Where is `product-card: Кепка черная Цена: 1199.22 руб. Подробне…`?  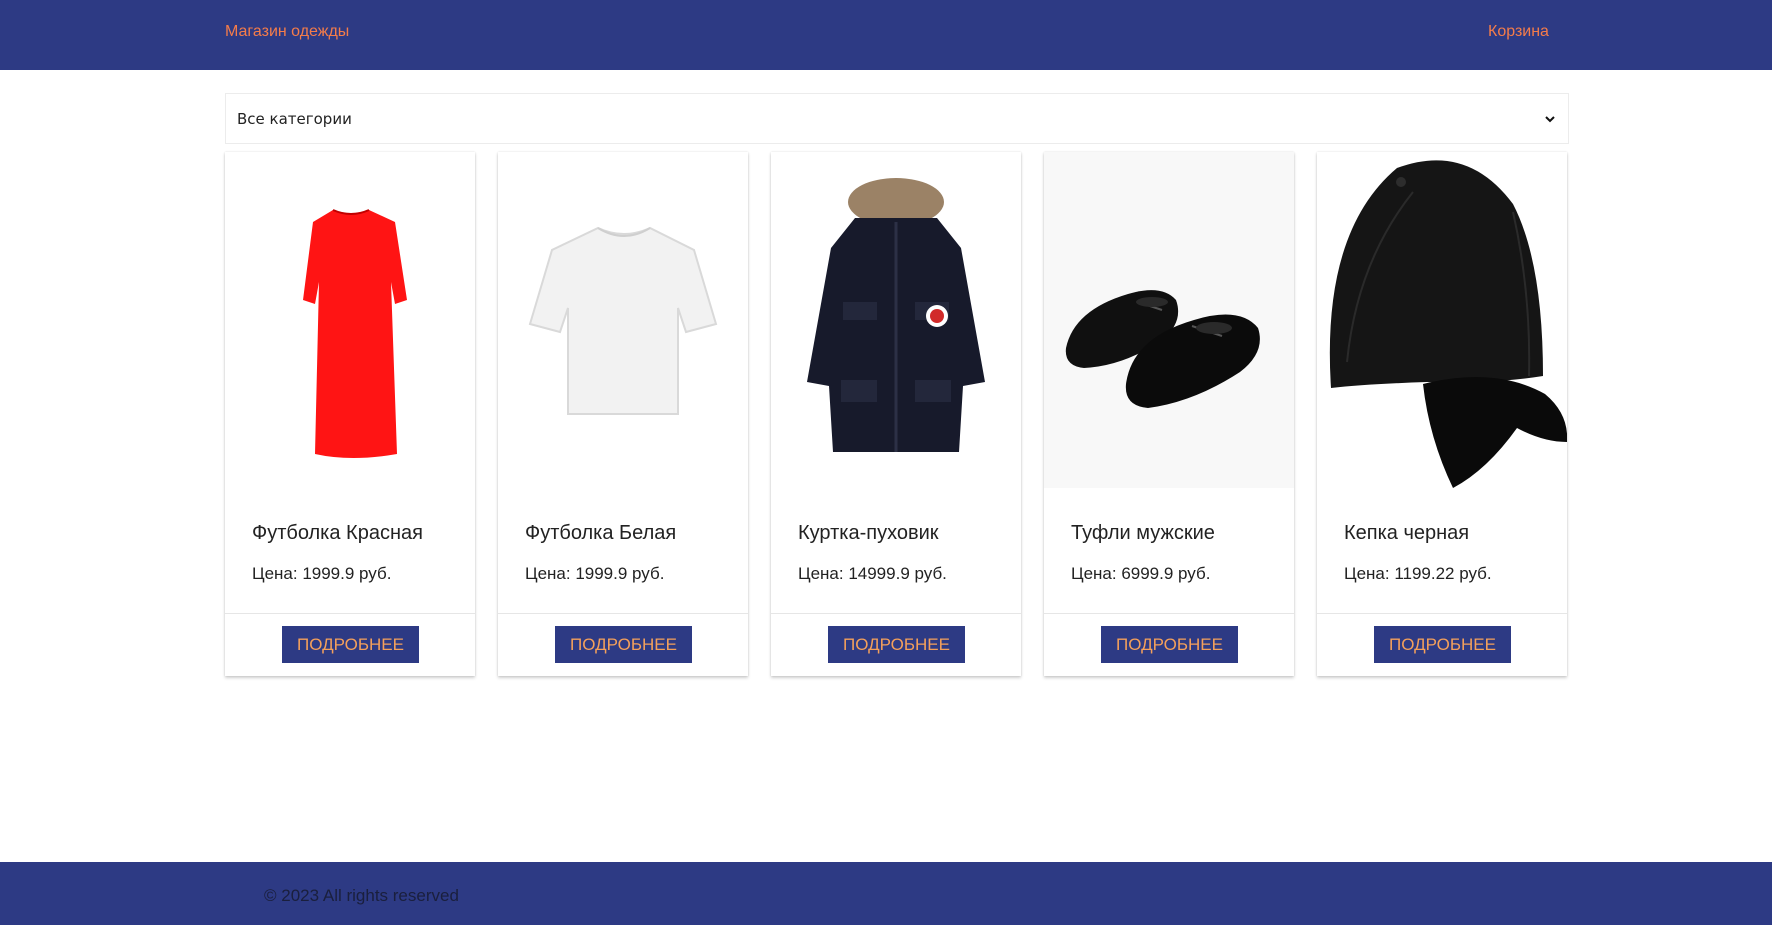
product-card: Кепка черная Цена: 1199.22 руб. Подробне… is located at coordinates (1442, 414).